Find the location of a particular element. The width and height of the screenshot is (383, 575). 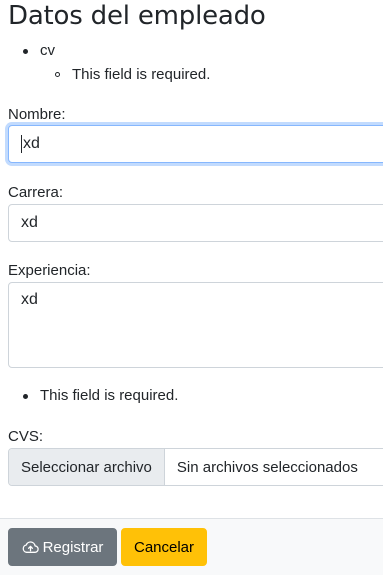

choose-file-button: Seleccionar archivo is located at coordinates (87, 467).